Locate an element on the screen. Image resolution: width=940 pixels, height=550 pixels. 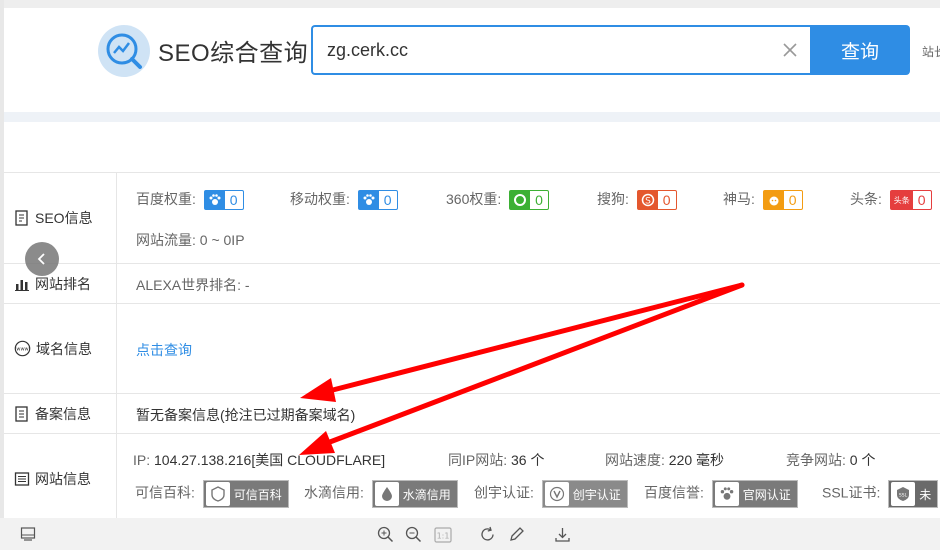
same-ip-label: 同IP网站: is located at coordinates (478, 460).